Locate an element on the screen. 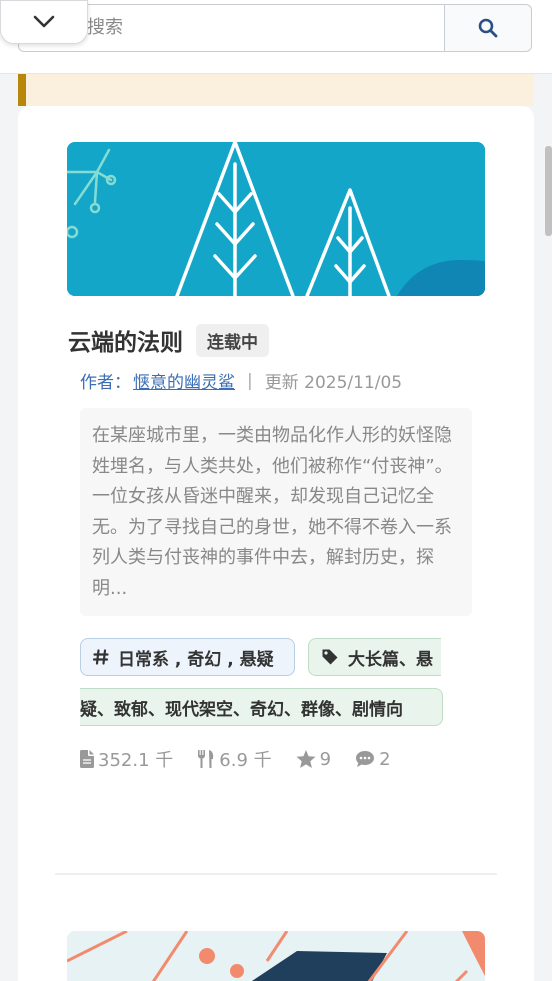 Image resolution: width=552 pixels, height=981 pixels. comment-count: 2 is located at coordinates (385, 759).